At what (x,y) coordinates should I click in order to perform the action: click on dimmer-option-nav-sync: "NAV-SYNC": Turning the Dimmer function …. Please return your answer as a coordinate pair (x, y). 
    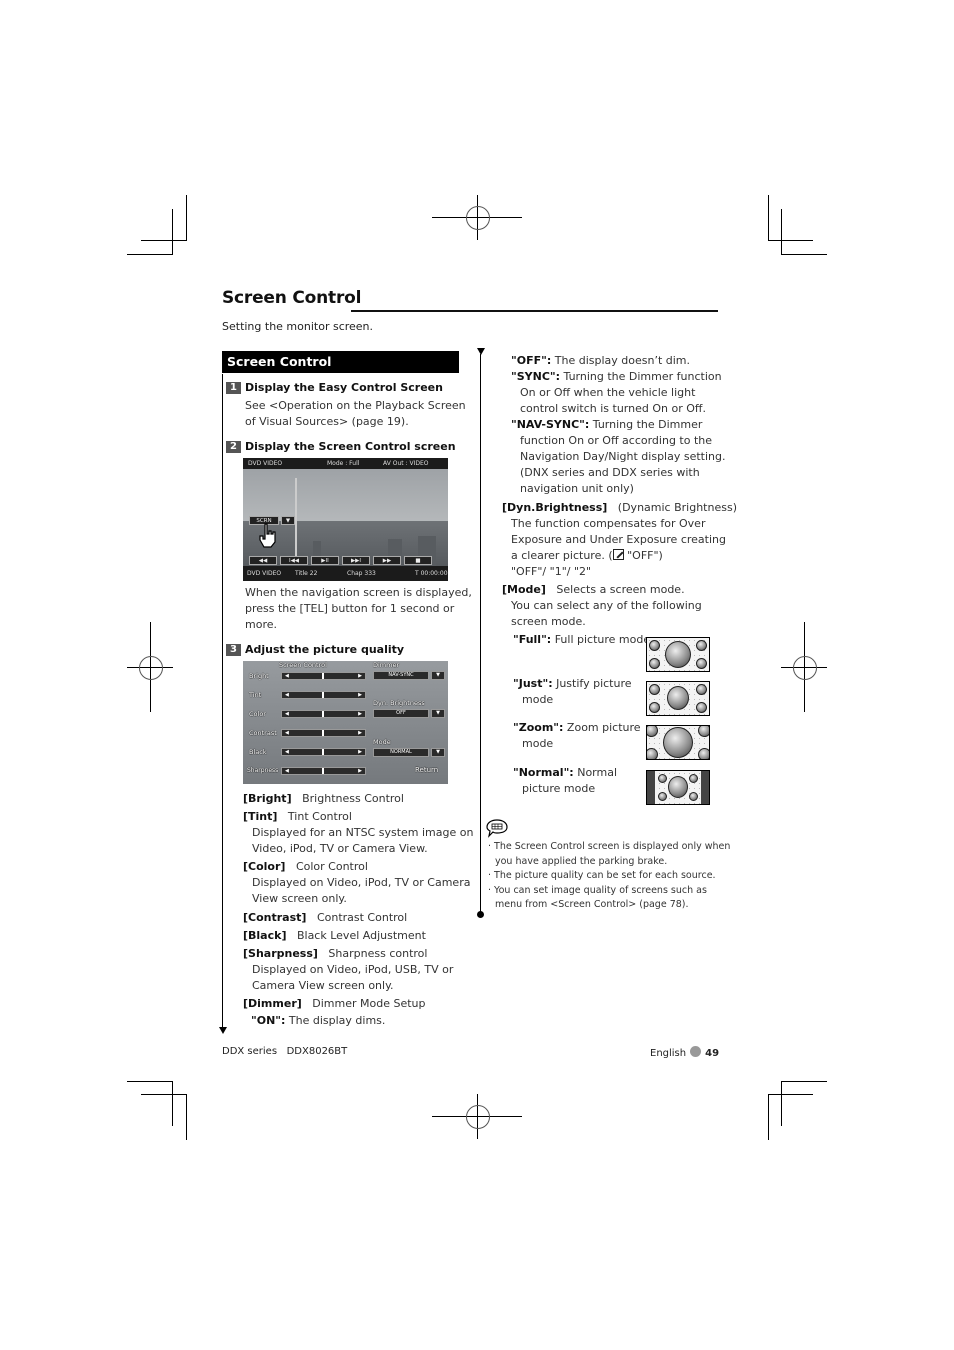
    Looking at the image, I should click on (618, 456).